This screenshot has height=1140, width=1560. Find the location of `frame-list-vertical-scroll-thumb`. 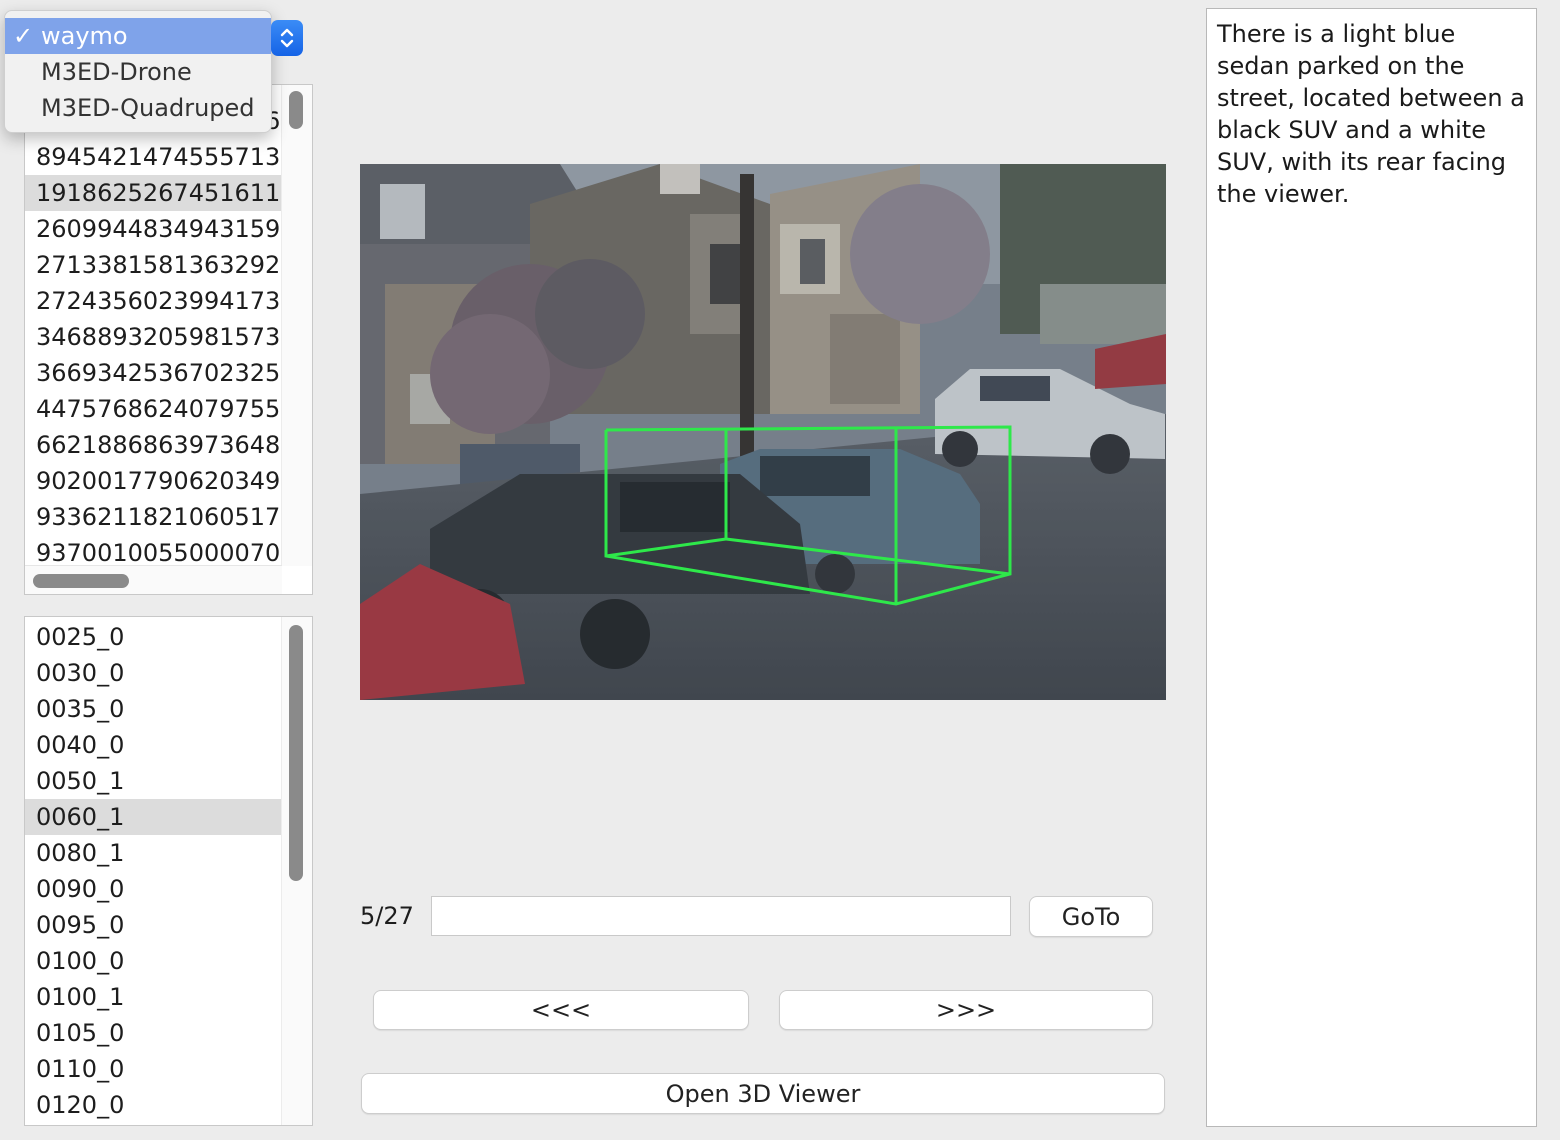

frame-list-vertical-scroll-thumb is located at coordinates (296, 753).